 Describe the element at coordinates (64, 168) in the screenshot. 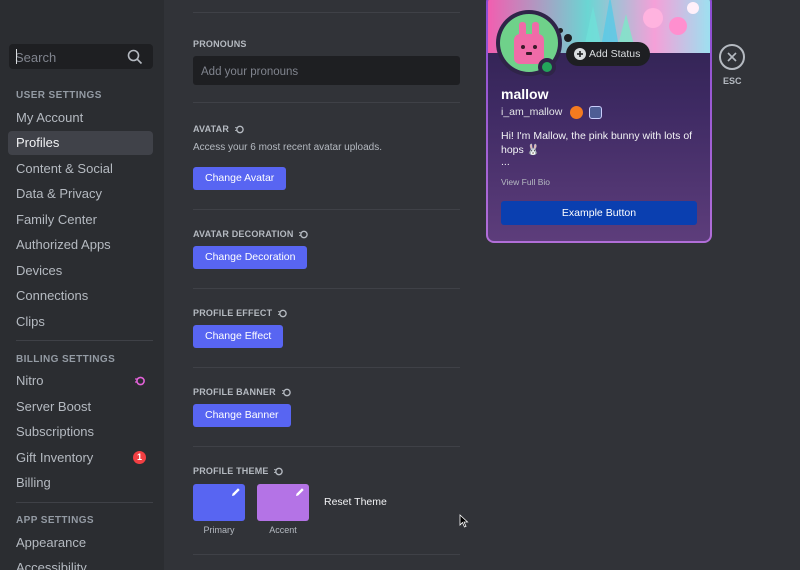

I see `sidebar-item-label: Content & Social` at that location.